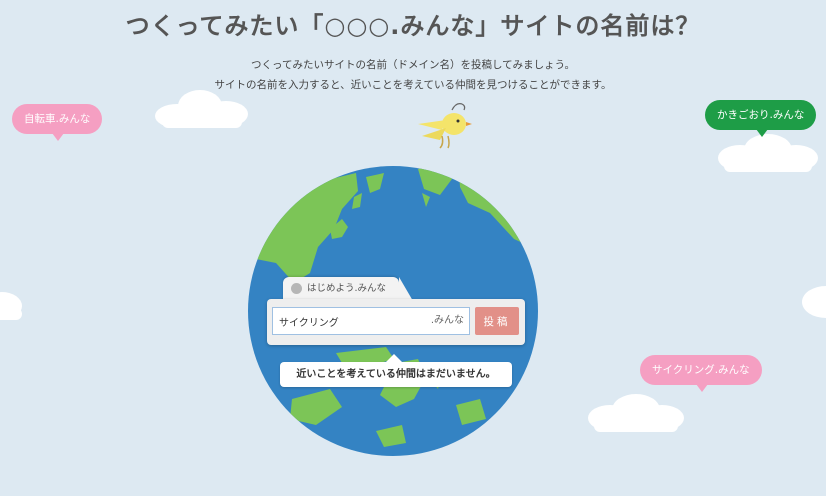 This screenshot has height=496, width=826. Describe the element at coordinates (353, 321) in the screenshot. I see `domain-input` at that location.